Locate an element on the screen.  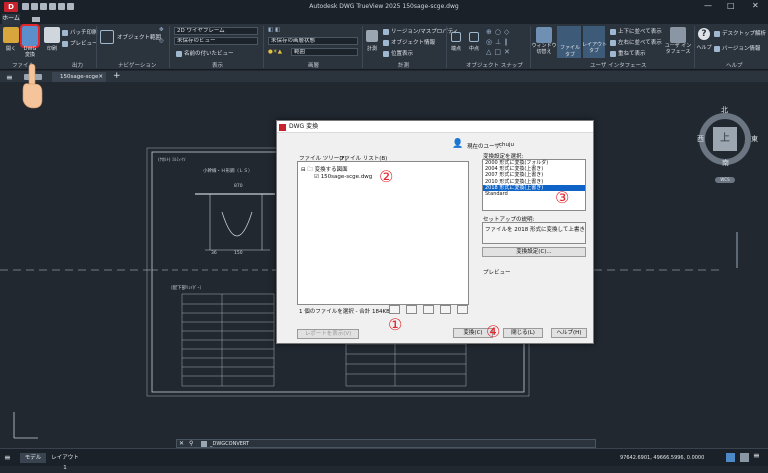
layer-properties-icon: ◧ ◧ is located at coordinates (274, 30).